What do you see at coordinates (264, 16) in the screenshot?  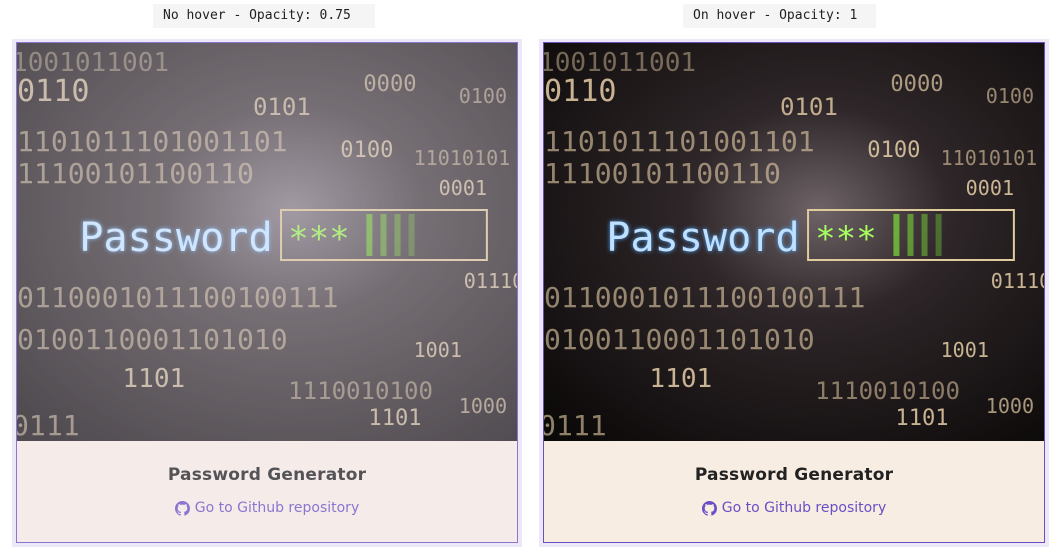 I see `caption-no-hover: No hover - Opacity: 0.75` at bounding box center [264, 16].